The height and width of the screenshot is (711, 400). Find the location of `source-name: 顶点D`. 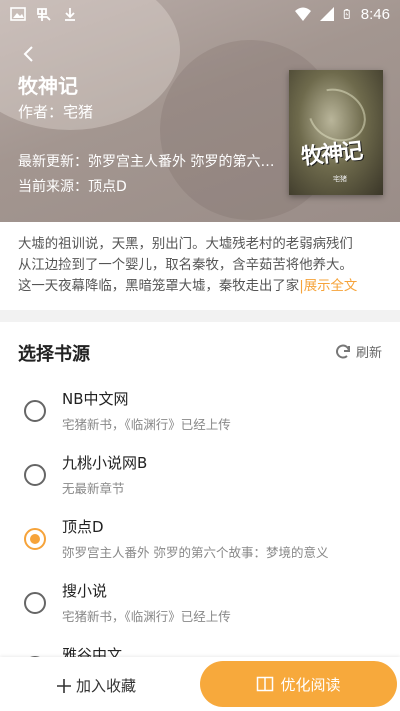

source-name: 顶点D is located at coordinates (83, 527).